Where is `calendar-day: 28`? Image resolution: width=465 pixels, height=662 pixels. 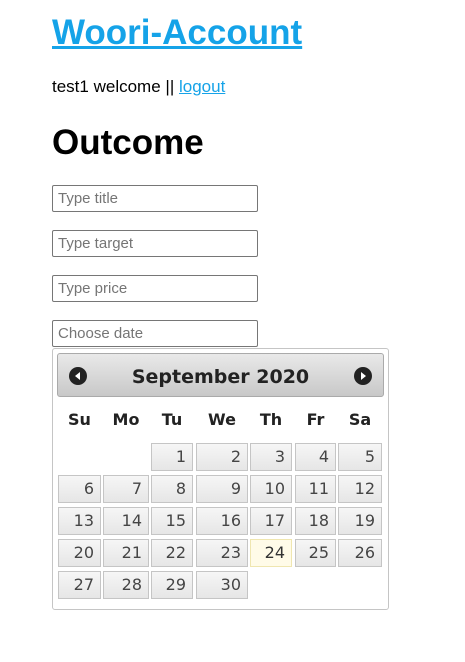 calendar-day: 28 is located at coordinates (126, 585).